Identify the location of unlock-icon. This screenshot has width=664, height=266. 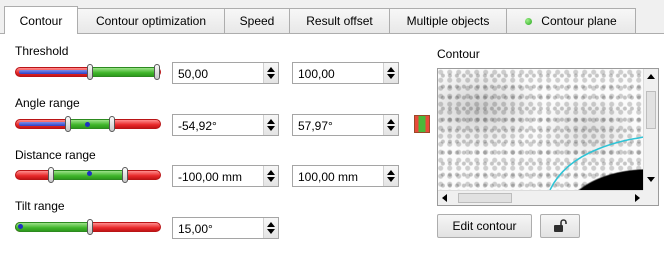
(560, 225).